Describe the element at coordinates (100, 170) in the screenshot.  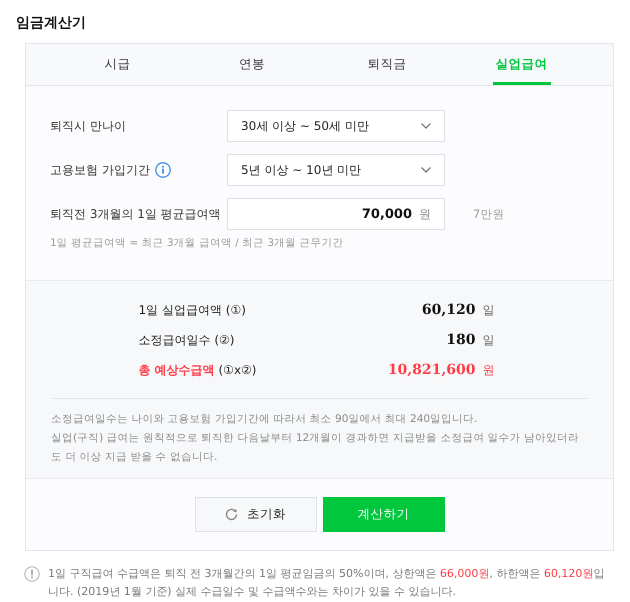
I see `field-label: 고용보험 가입기간` at that location.